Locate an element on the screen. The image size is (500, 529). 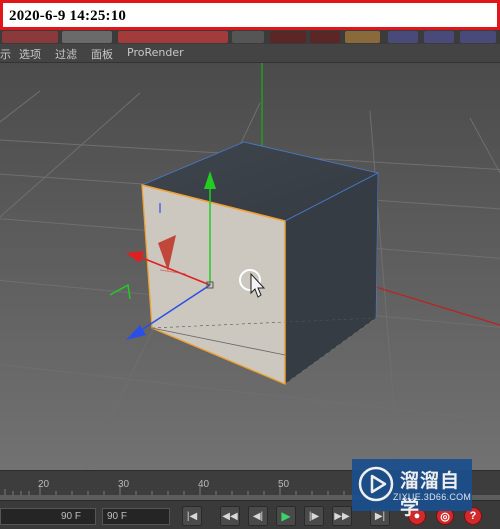
step-back-icon: ◀| is located at coordinates (258, 516).